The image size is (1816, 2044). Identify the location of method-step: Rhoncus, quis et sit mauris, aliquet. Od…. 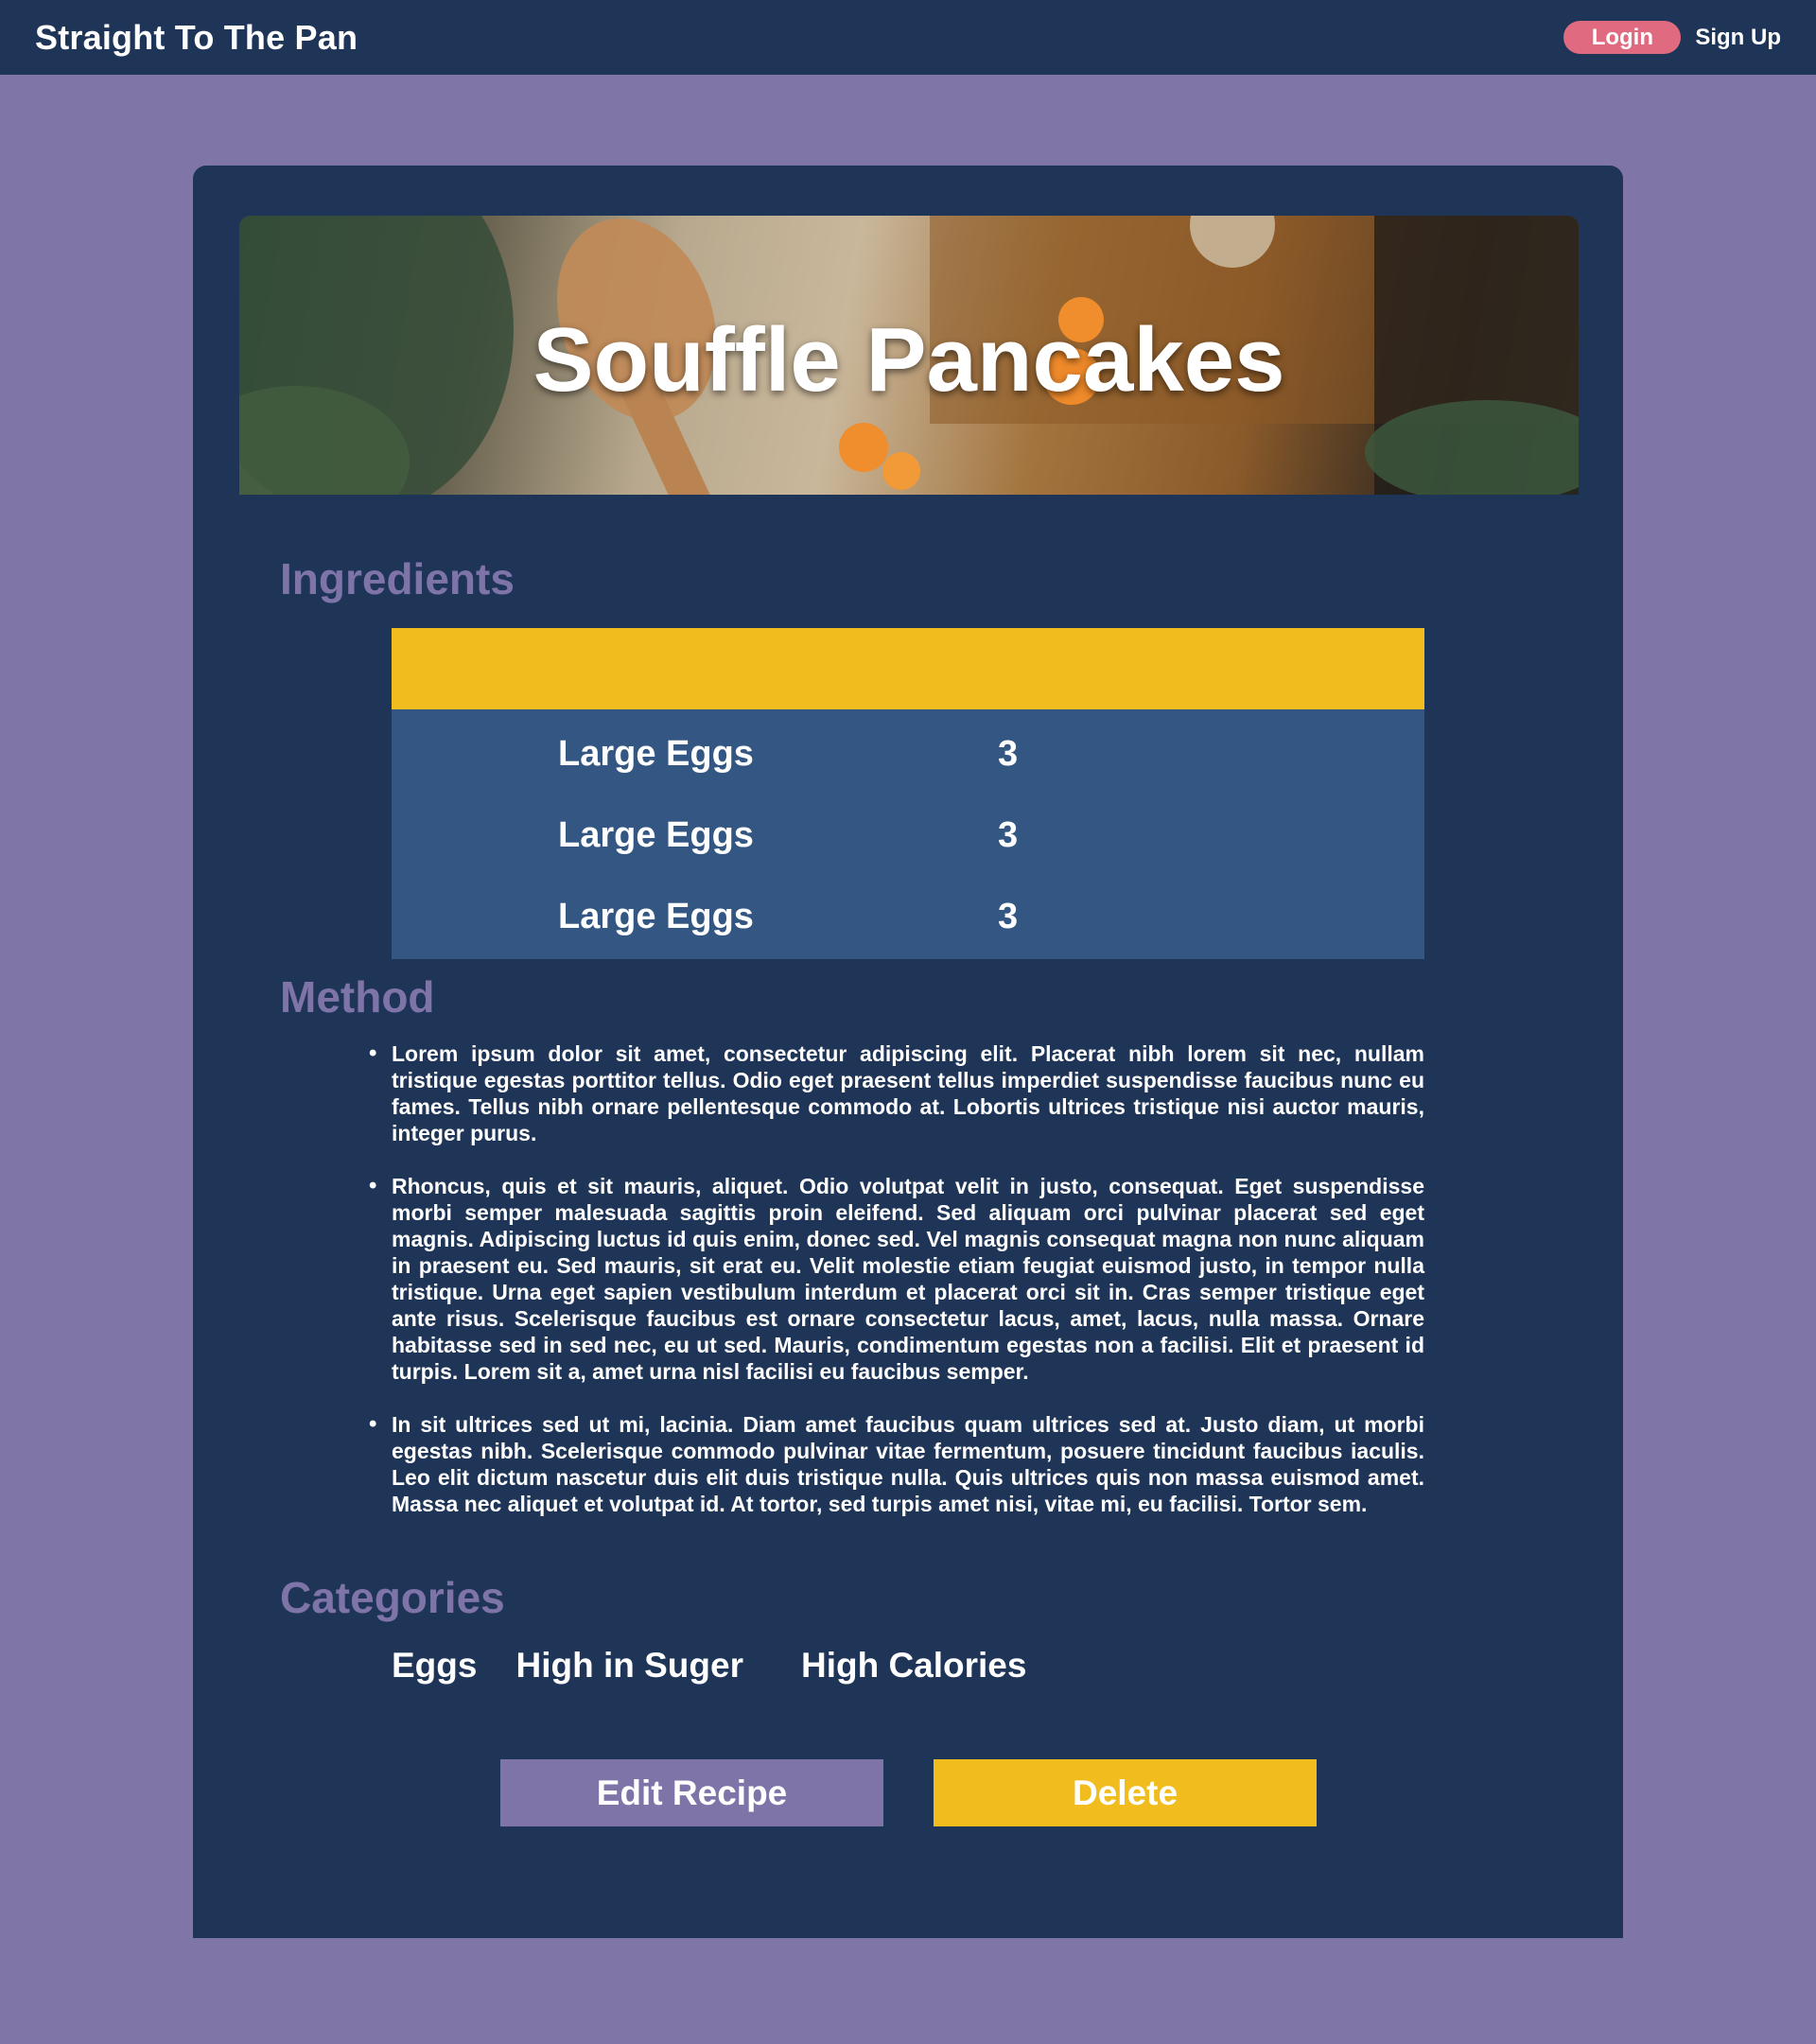
(896, 1279).